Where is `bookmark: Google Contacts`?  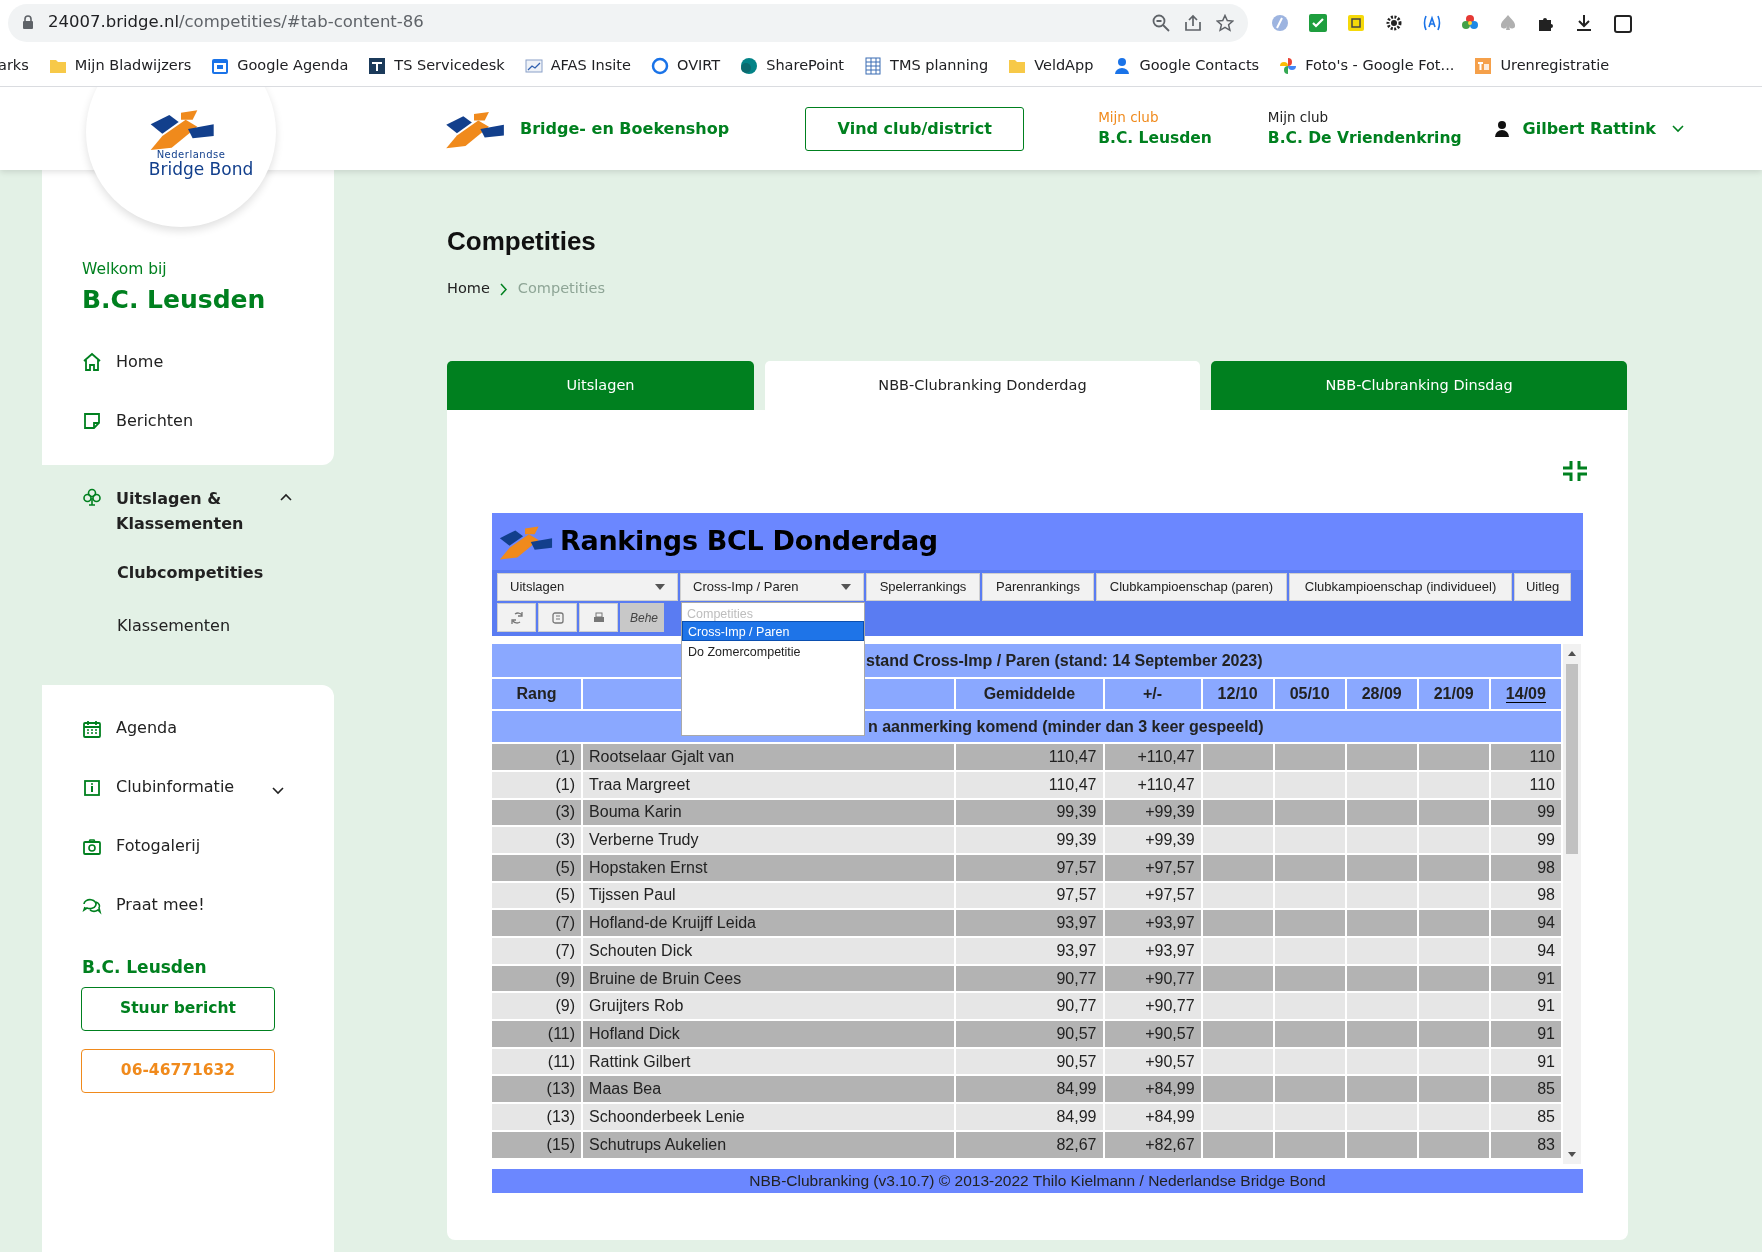 bookmark: Google Contacts is located at coordinates (1186, 65).